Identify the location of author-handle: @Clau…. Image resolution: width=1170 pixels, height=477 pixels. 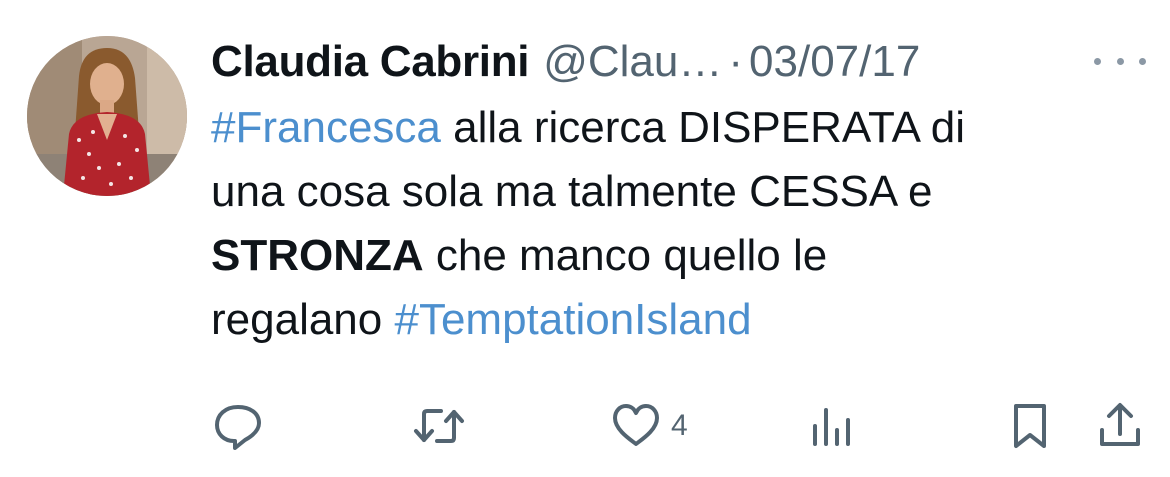
(632, 62).